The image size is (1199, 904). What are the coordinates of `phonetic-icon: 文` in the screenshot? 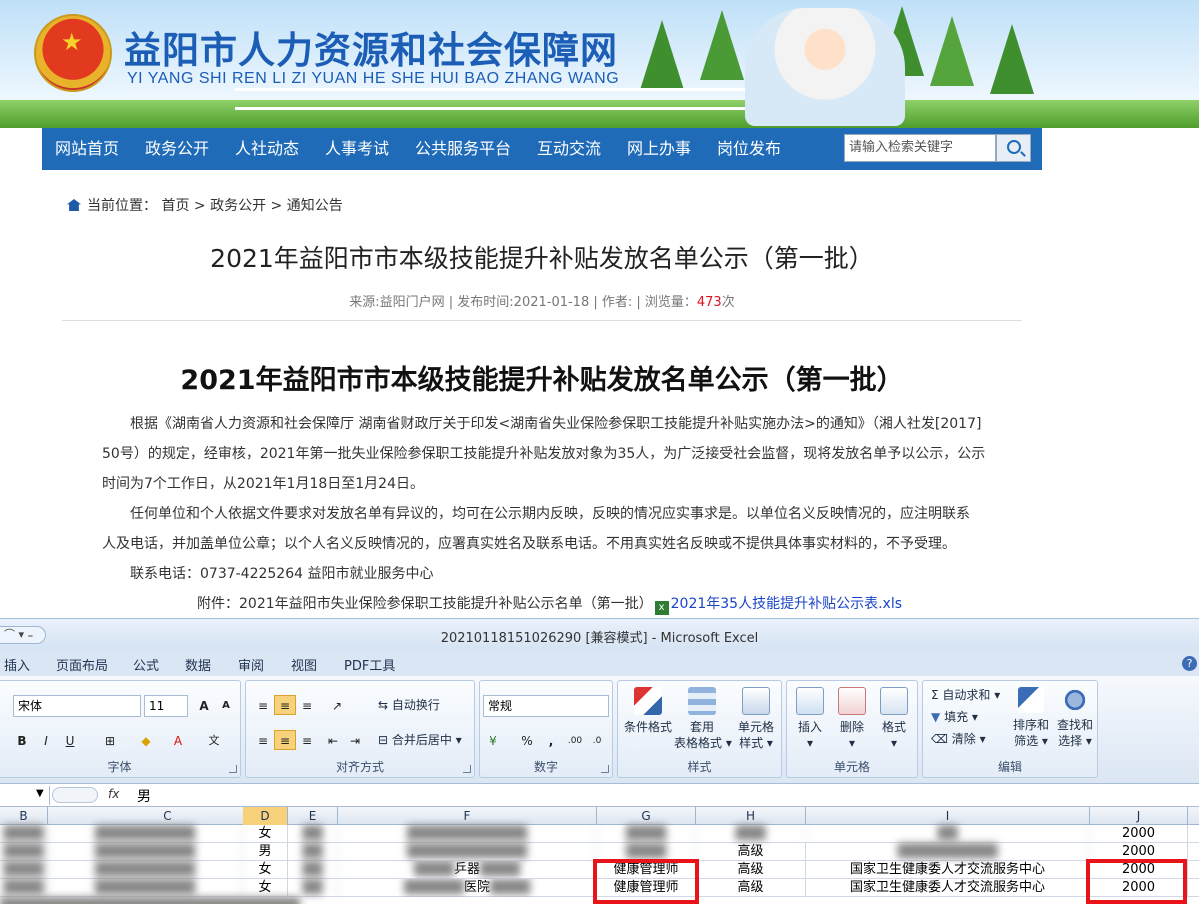 It's located at (214, 740).